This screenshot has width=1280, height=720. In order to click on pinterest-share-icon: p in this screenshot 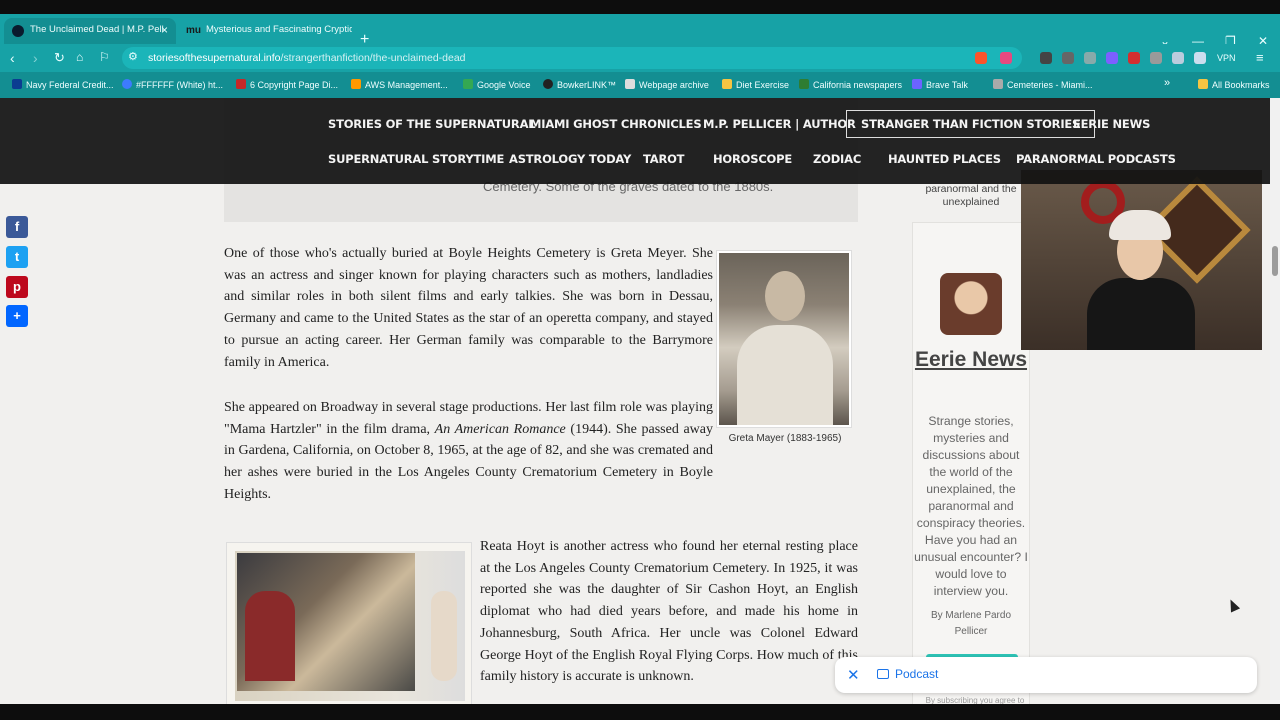, I will do `click(17, 287)`.